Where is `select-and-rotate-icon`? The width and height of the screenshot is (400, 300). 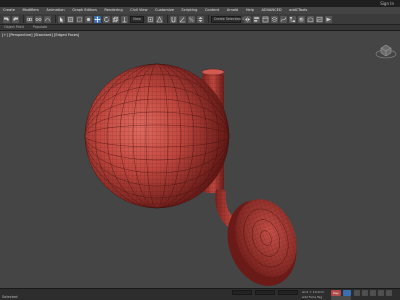 select-and-rotate-icon is located at coordinates (106, 19).